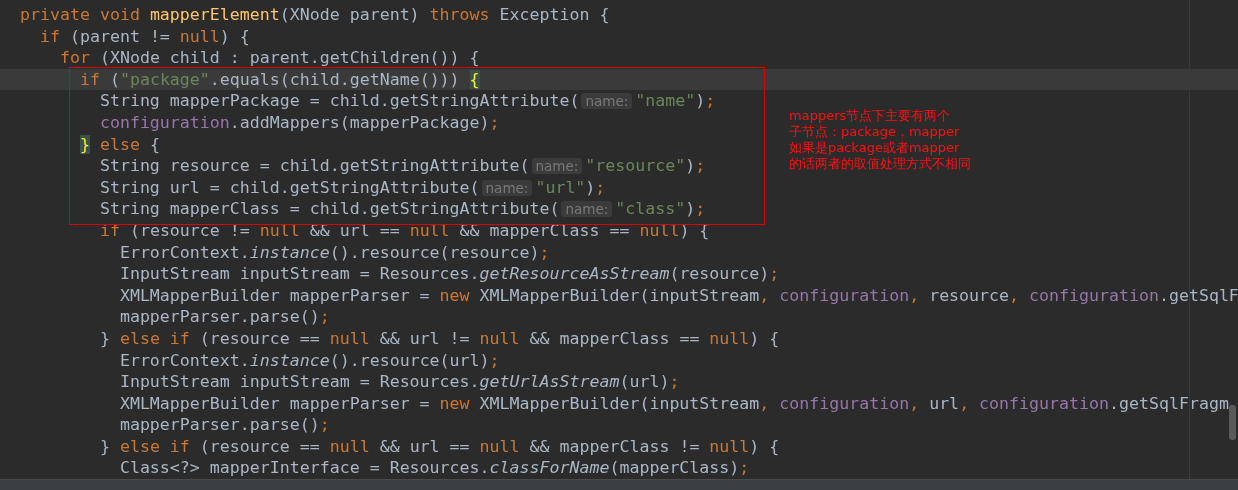  I want to click on code-line: ErrorContext.instance().resource(url);, so click(309, 360).